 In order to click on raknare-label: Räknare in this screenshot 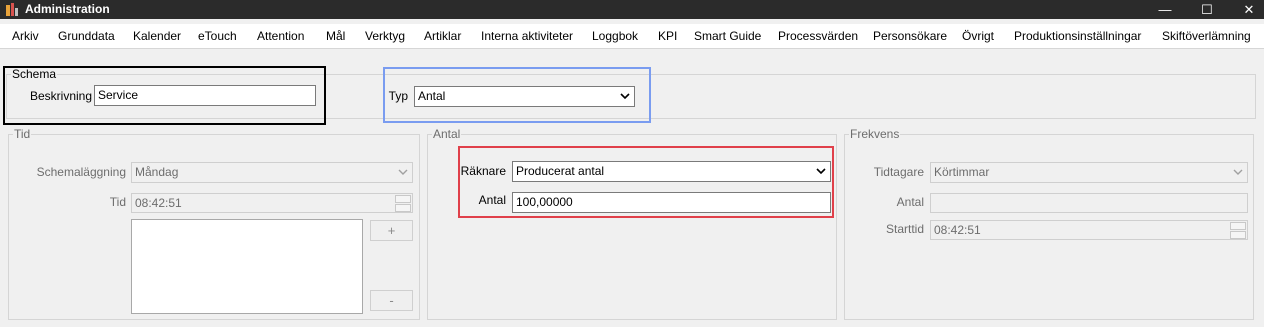, I will do `click(483, 171)`.